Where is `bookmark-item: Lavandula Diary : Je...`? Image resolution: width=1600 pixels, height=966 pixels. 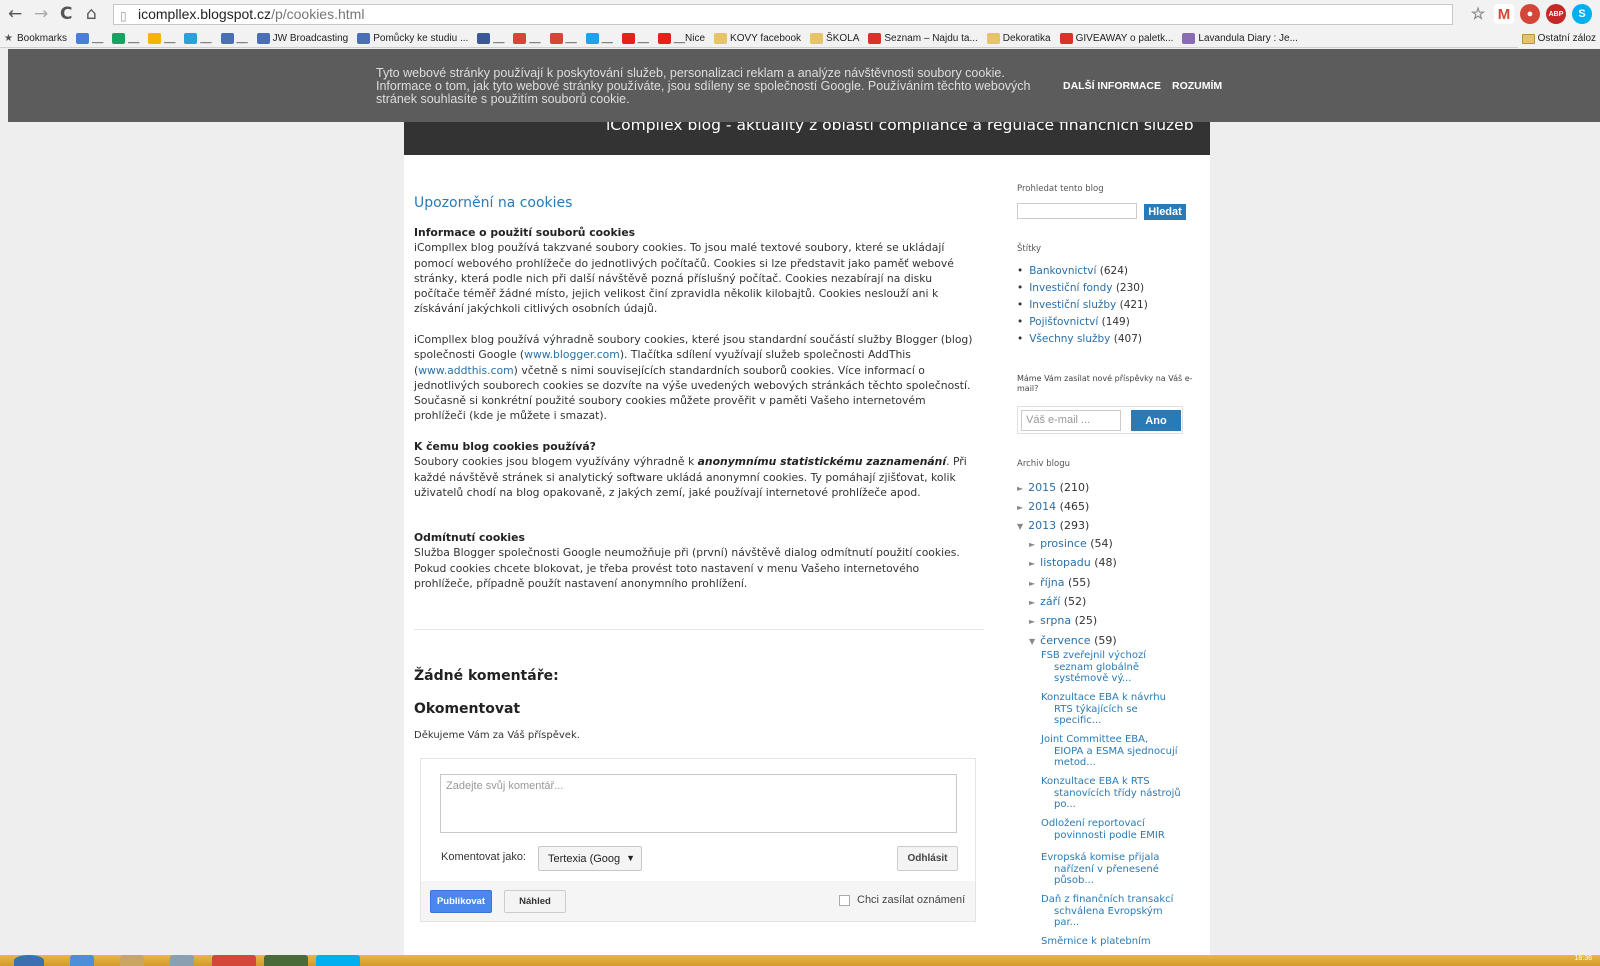 bookmark-item: Lavandula Diary : Je... is located at coordinates (1240, 38).